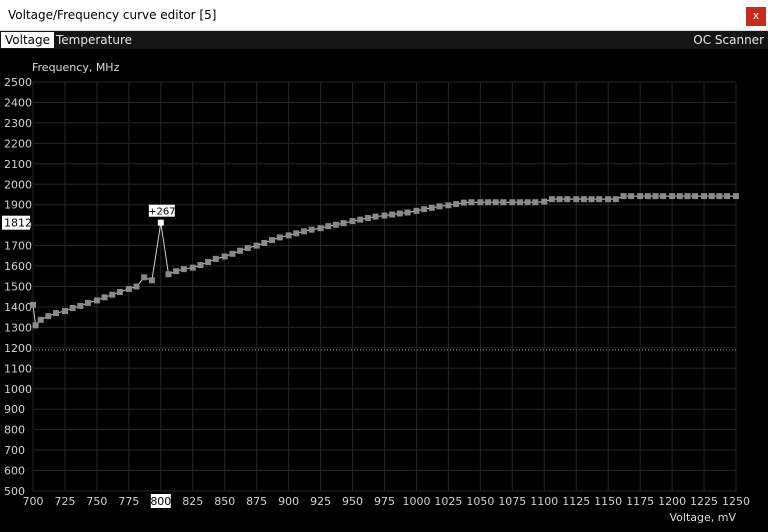  What do you see at coordinates (18, 164) in the screenshot?
I see `y-tick-label: 2100` at bounding box center [18, 164].